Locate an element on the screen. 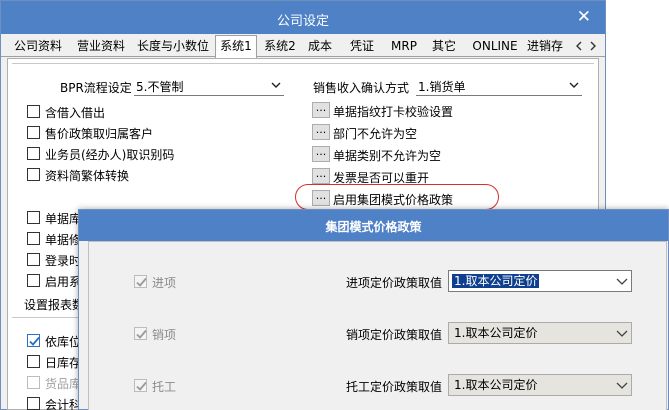  purchase-price-label: 进项定价政策取值 is located at coordinates (394, 283).